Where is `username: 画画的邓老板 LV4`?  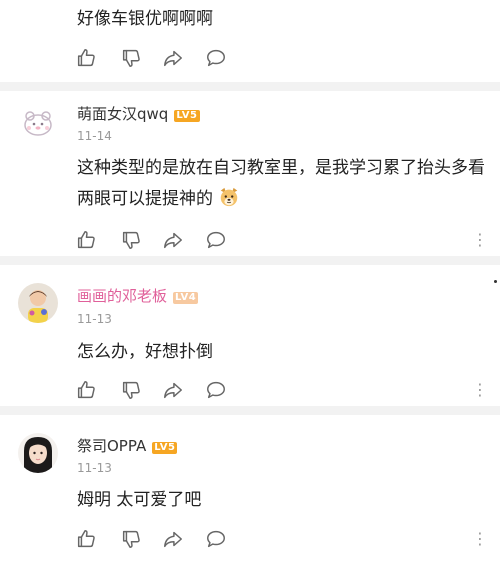 username: 画画的邓老板 LV4 is located at coordinates (138, 295).